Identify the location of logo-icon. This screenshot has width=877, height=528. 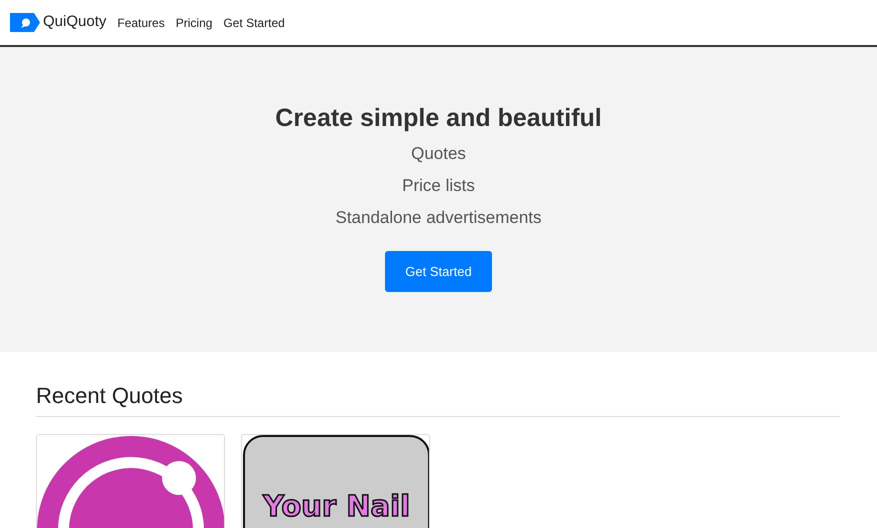
(25, 22).